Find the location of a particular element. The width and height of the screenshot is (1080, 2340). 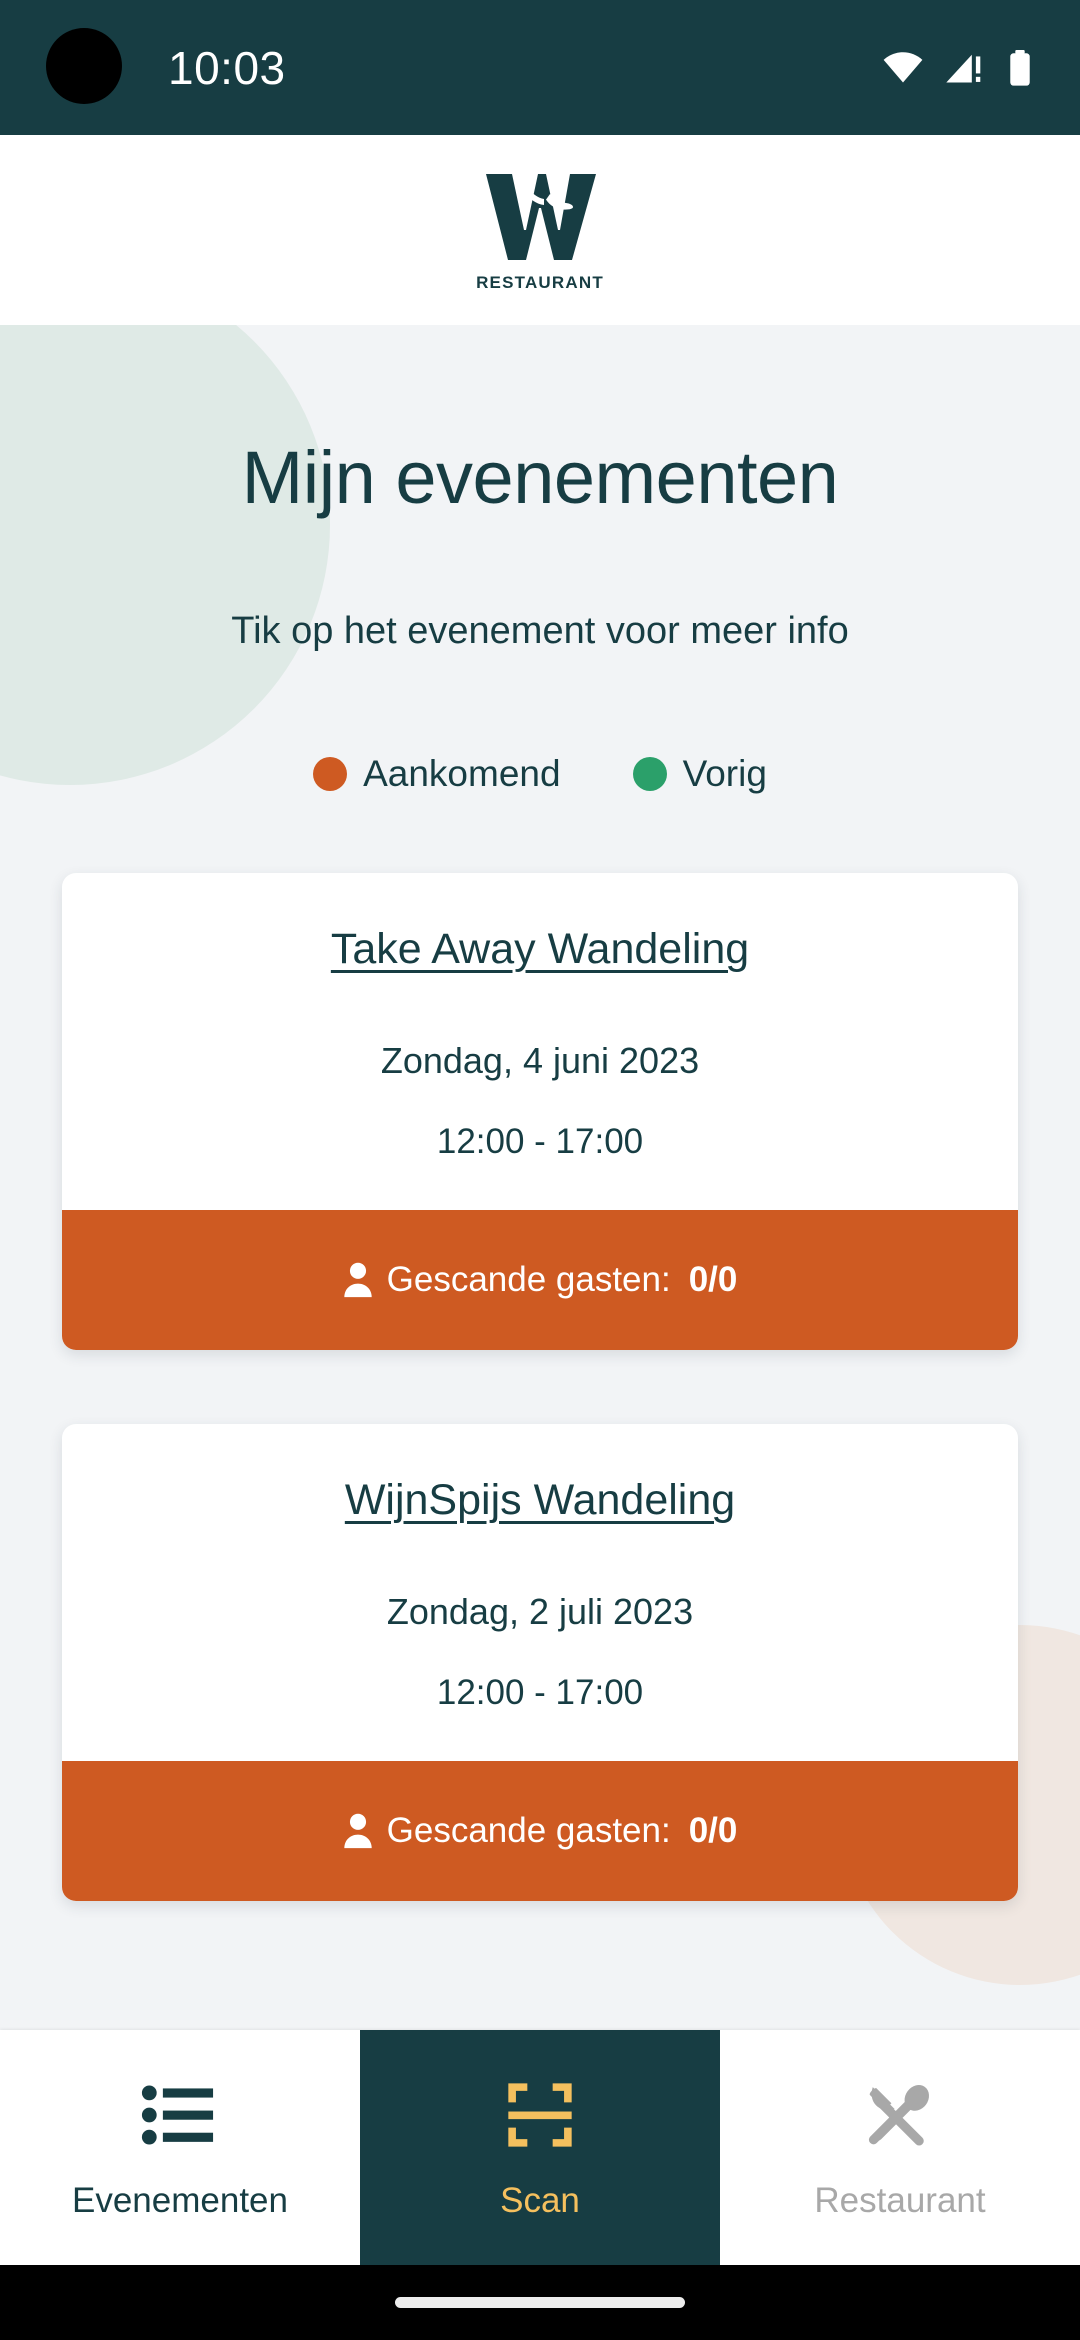

brand-logo: RESTAURANT is located at coordinates (540, 230).